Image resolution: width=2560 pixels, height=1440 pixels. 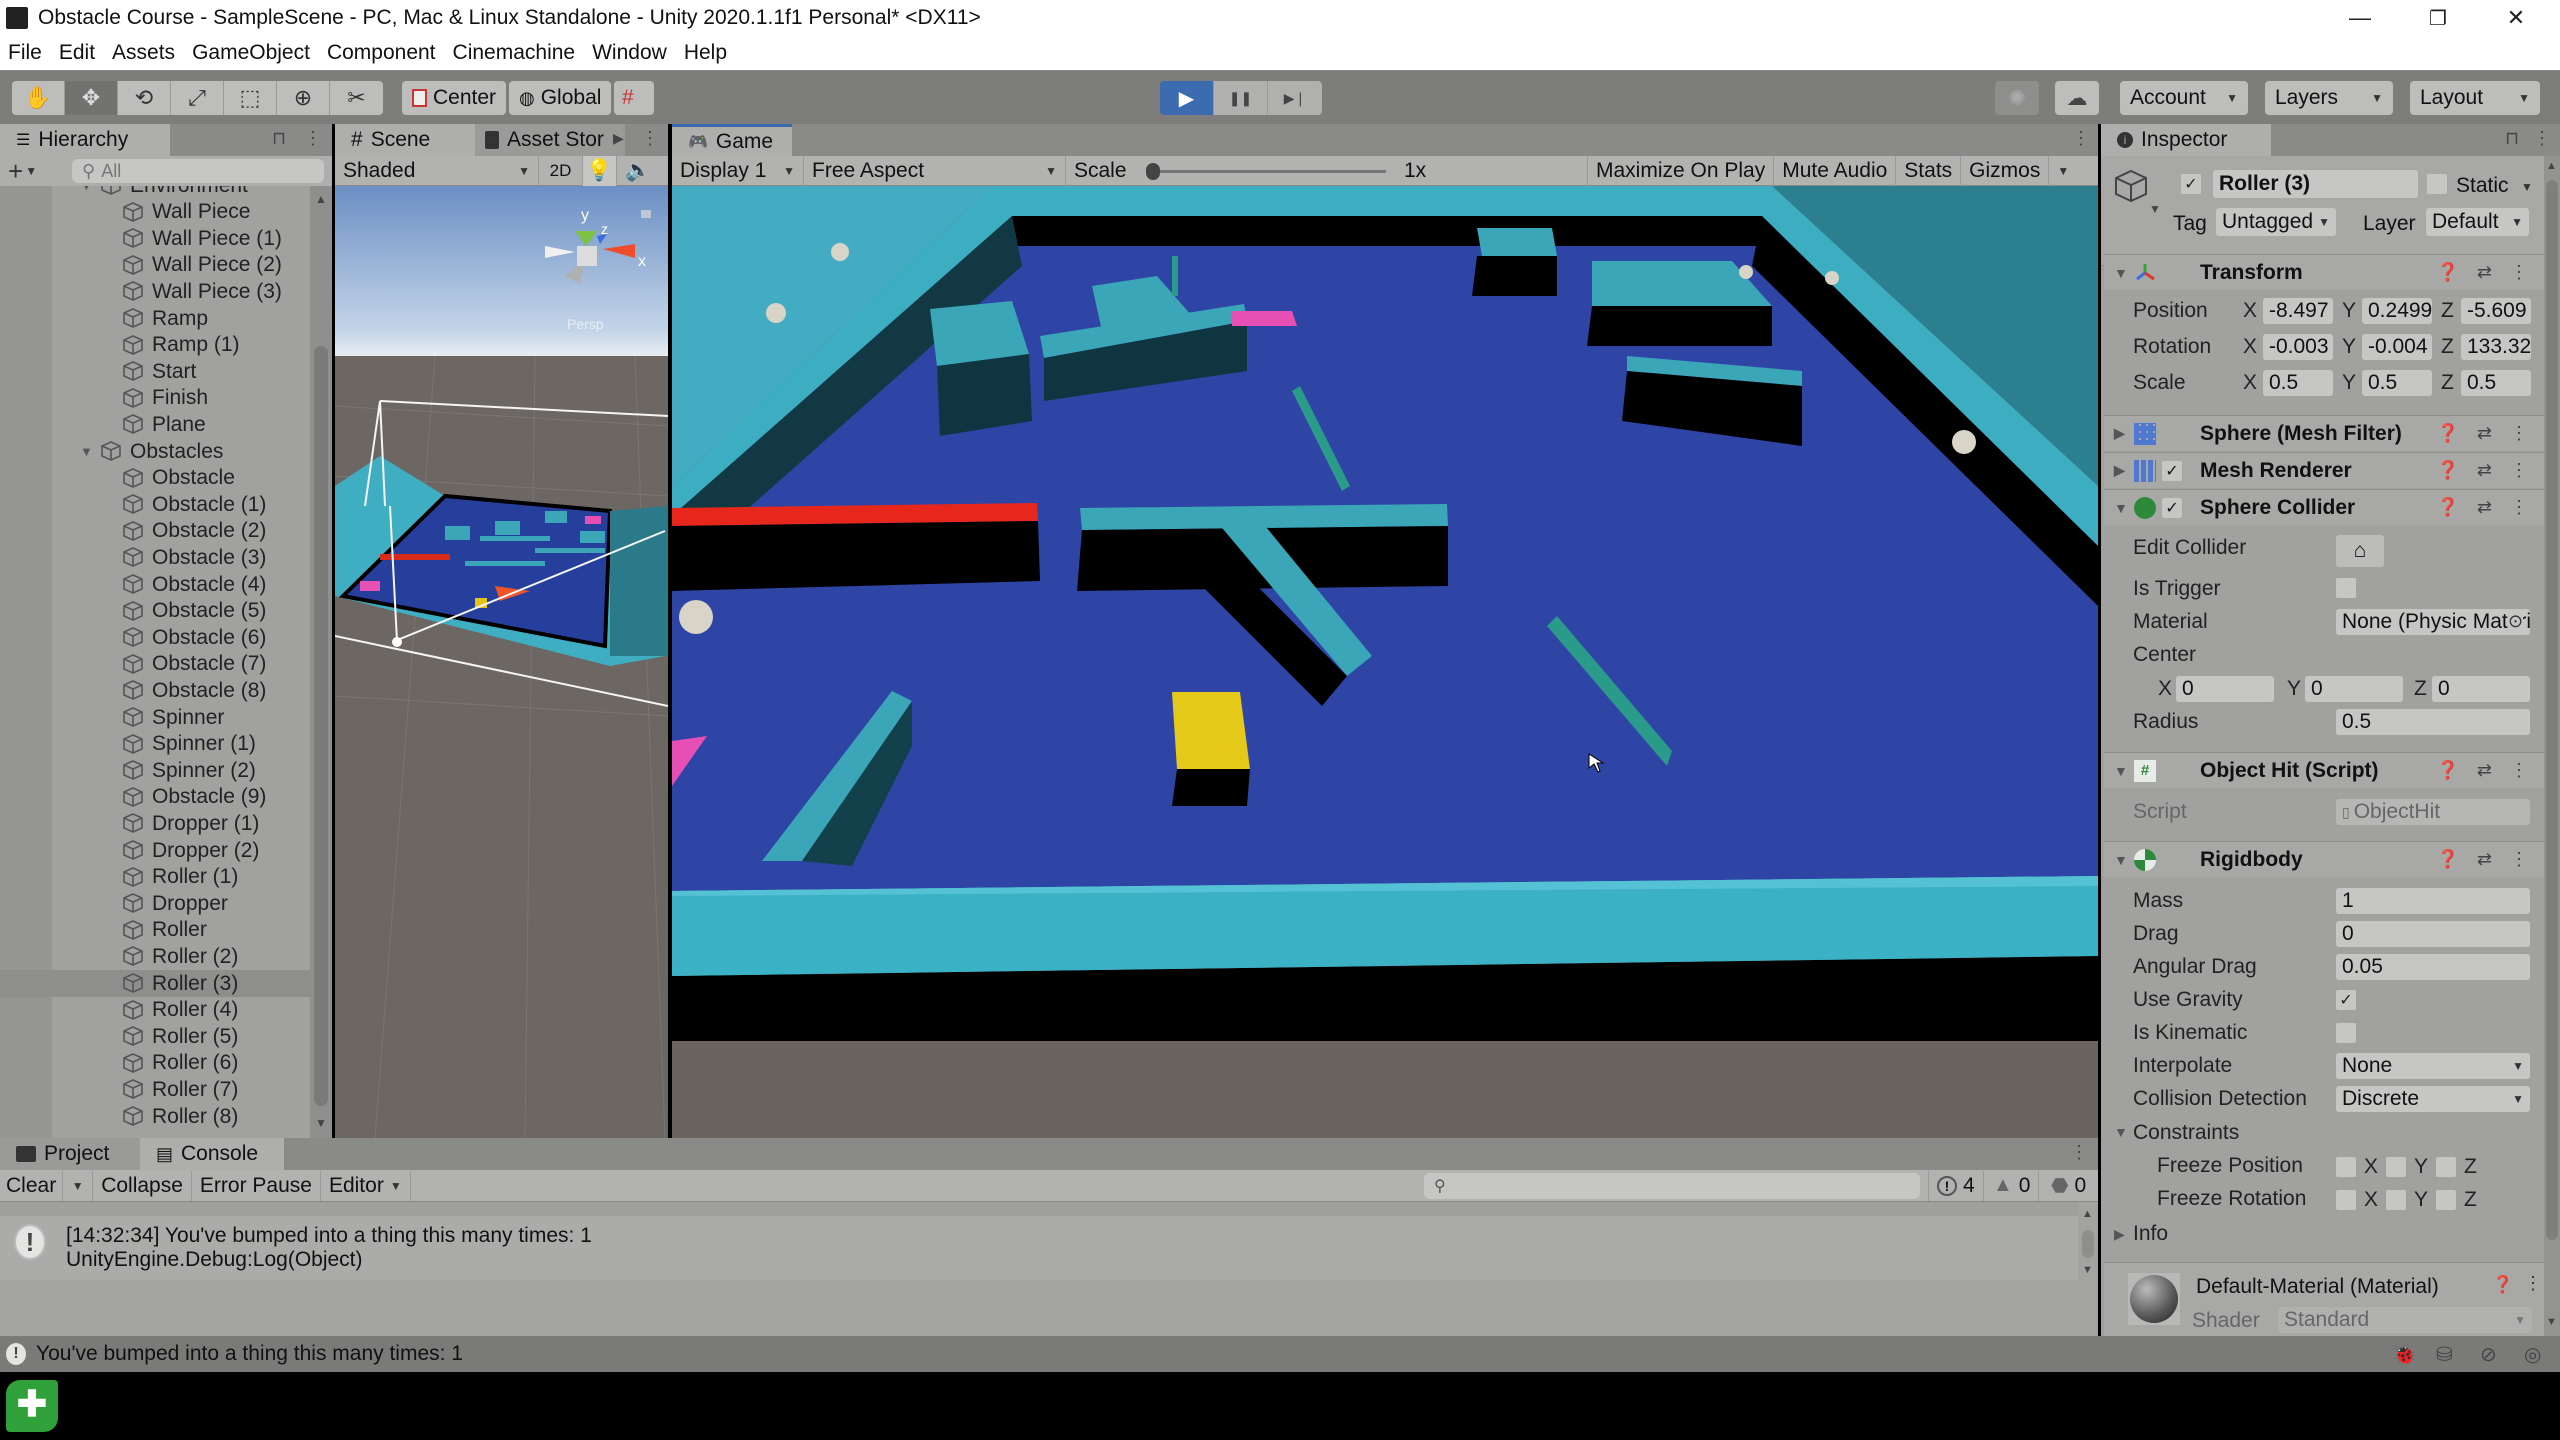 I want to click on active-checkbox: ✓, so click(x=2191, y=184).